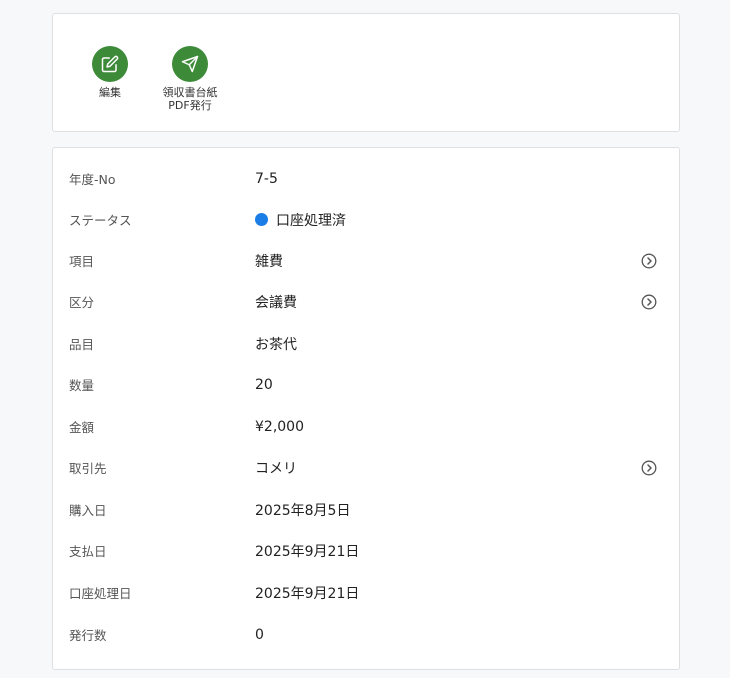  I want to click on field-row-amount: 金額 ¥2,000, so click(366, 426).